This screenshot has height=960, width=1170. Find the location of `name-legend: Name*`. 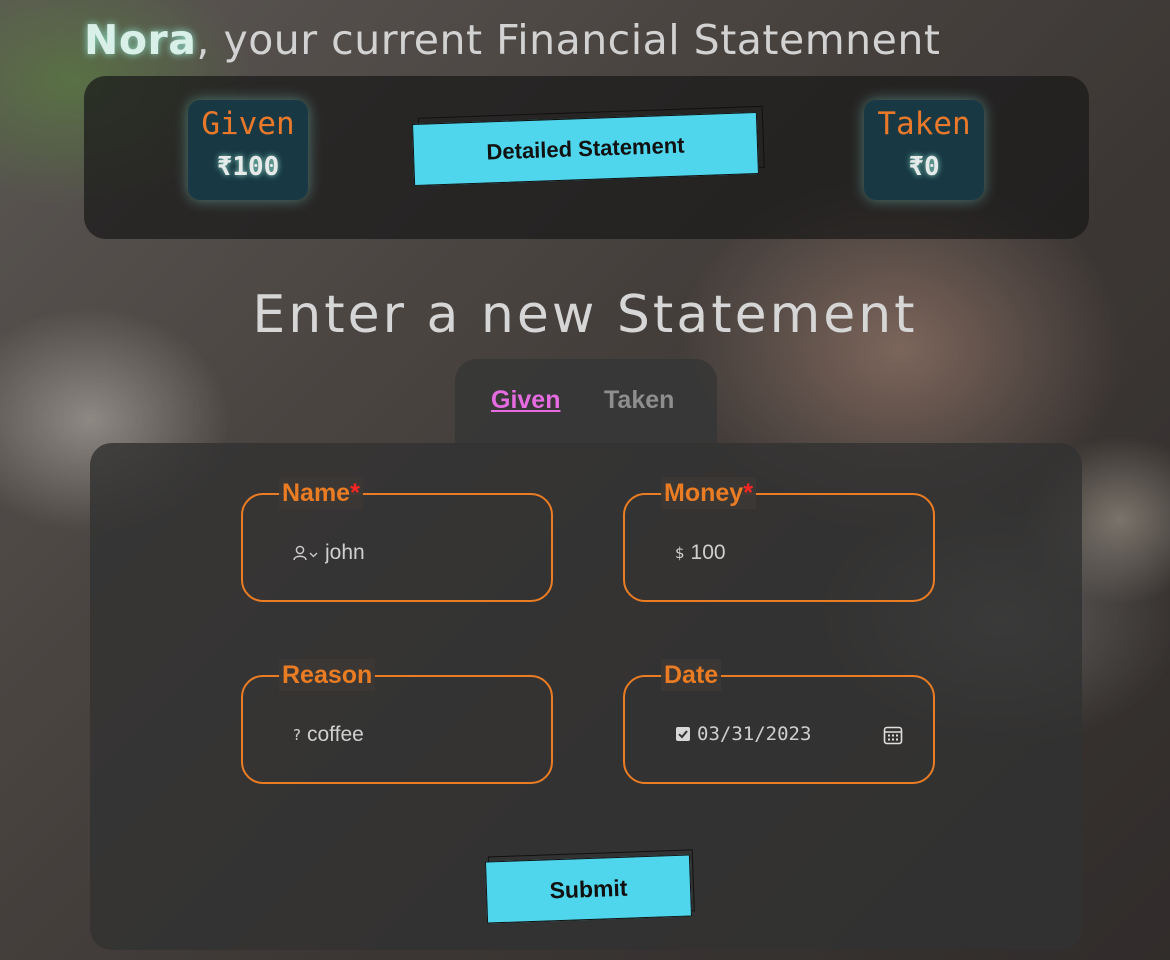

name-legend: Name* is located at coordinates (321, 493).